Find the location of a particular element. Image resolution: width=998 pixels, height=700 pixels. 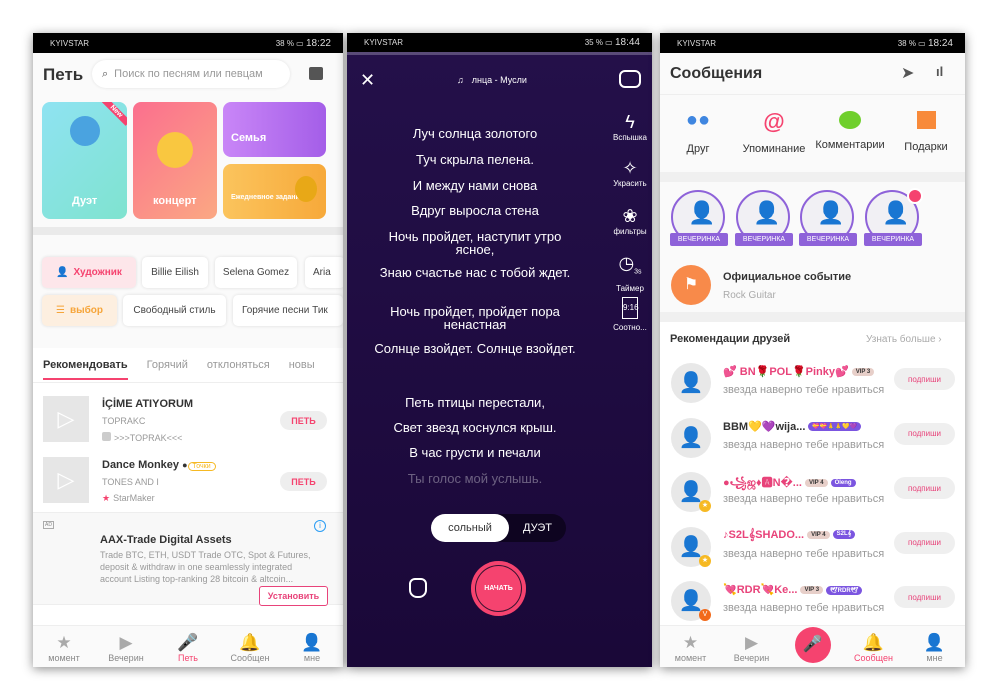

lyric-line: Знаю счастье нас с тобой ждет. is located at coordinates (475, 272).